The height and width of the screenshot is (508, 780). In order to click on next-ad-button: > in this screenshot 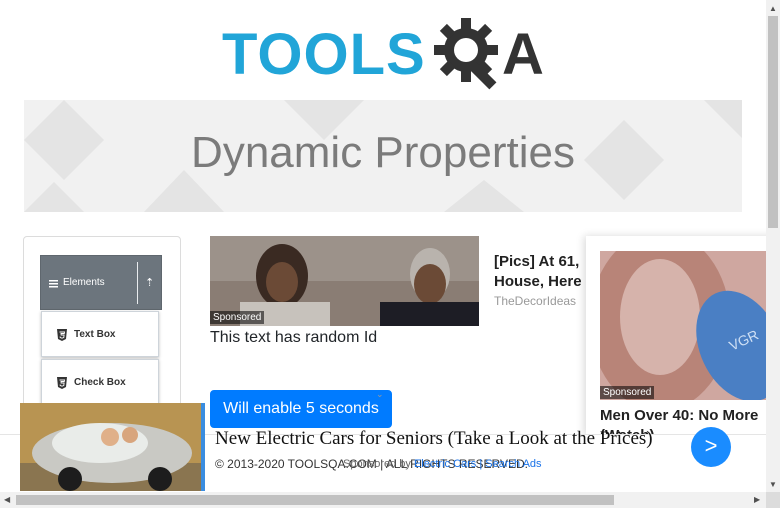, I will do `click(711, 447)`.